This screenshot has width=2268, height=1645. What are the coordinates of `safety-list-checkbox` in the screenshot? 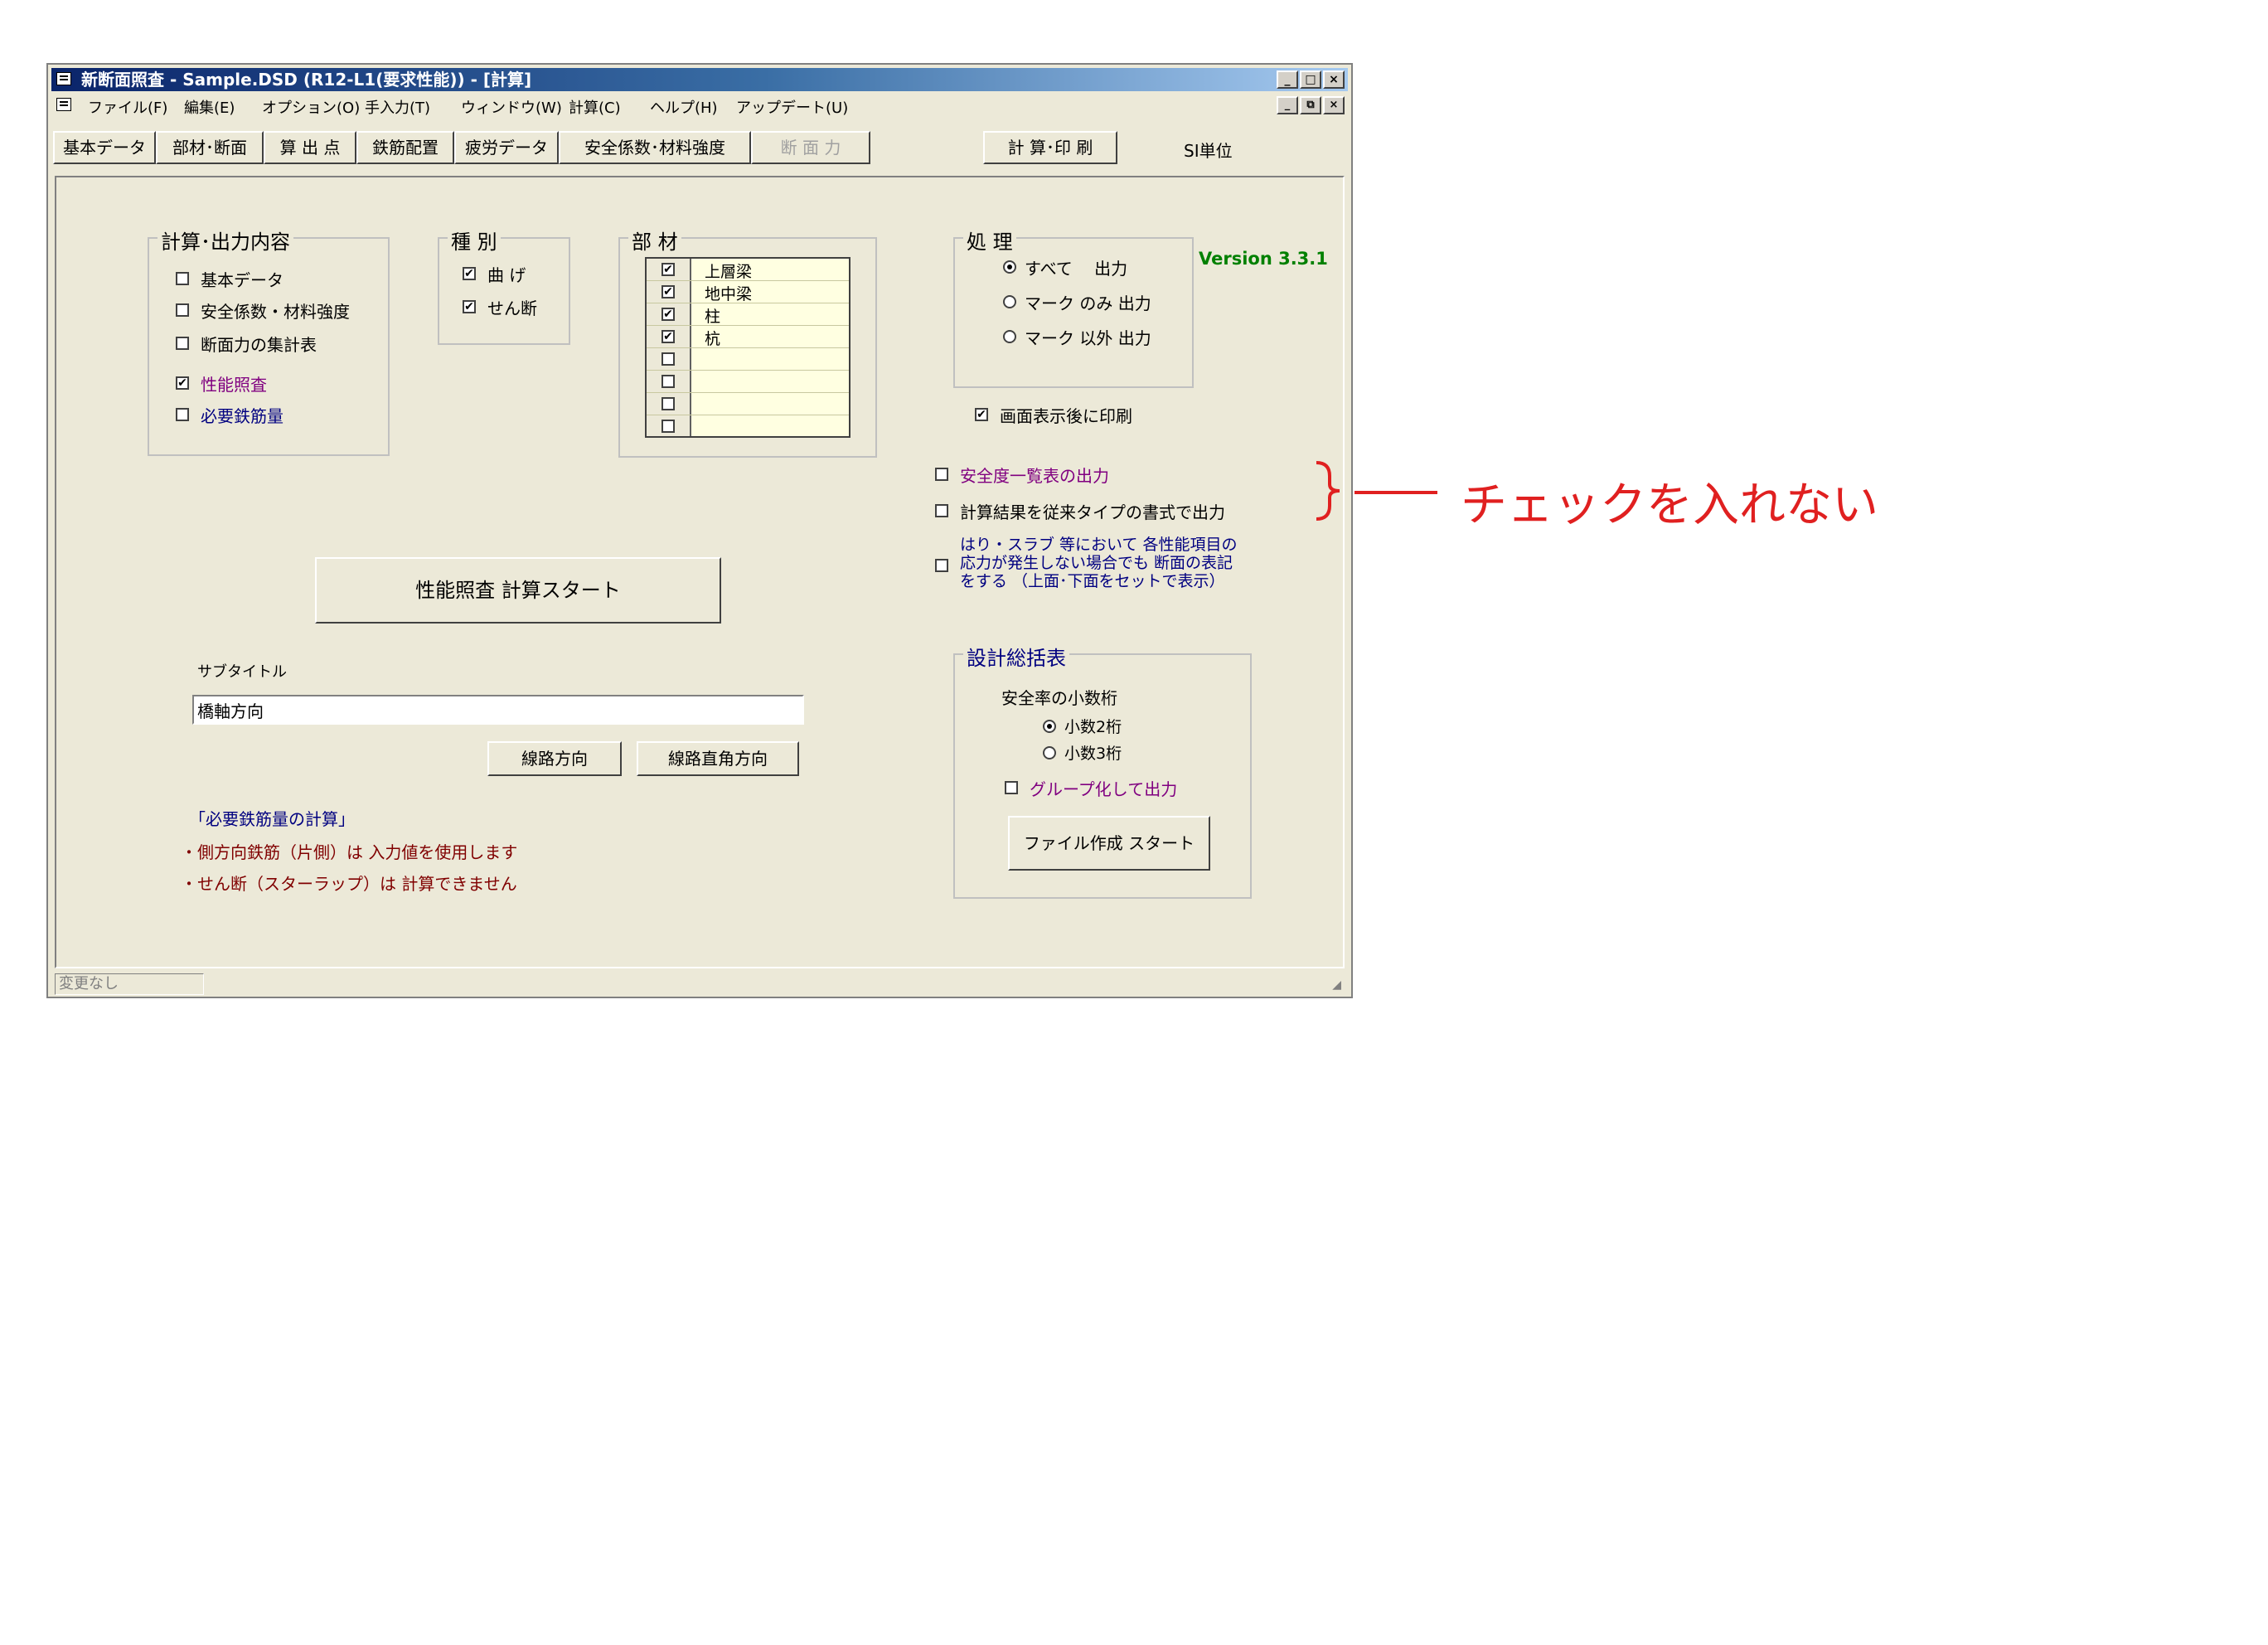 It's located at (942, 474).